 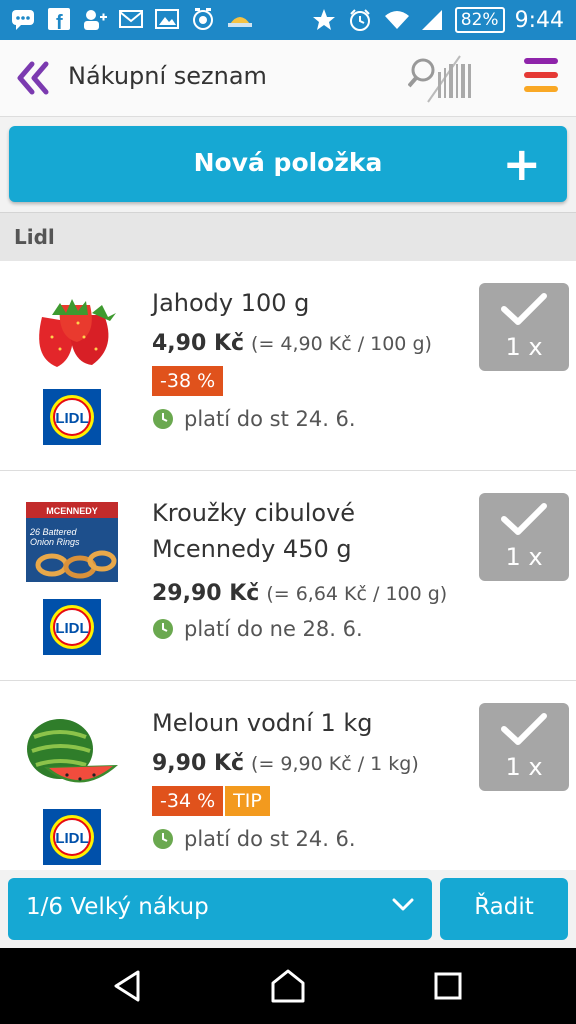 I want to click on svg-text: f, so click(x=59, y=21).